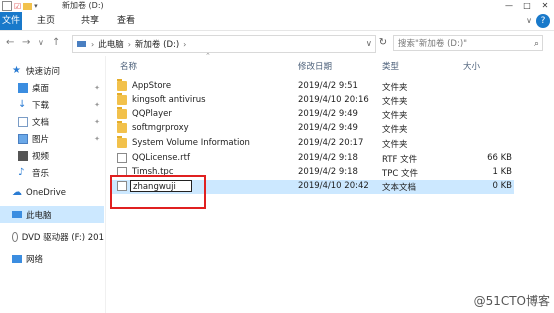  I want to click on ribbon-tabs: 文件 主页 共享 查看 ∨ ?, so click(277, 21).